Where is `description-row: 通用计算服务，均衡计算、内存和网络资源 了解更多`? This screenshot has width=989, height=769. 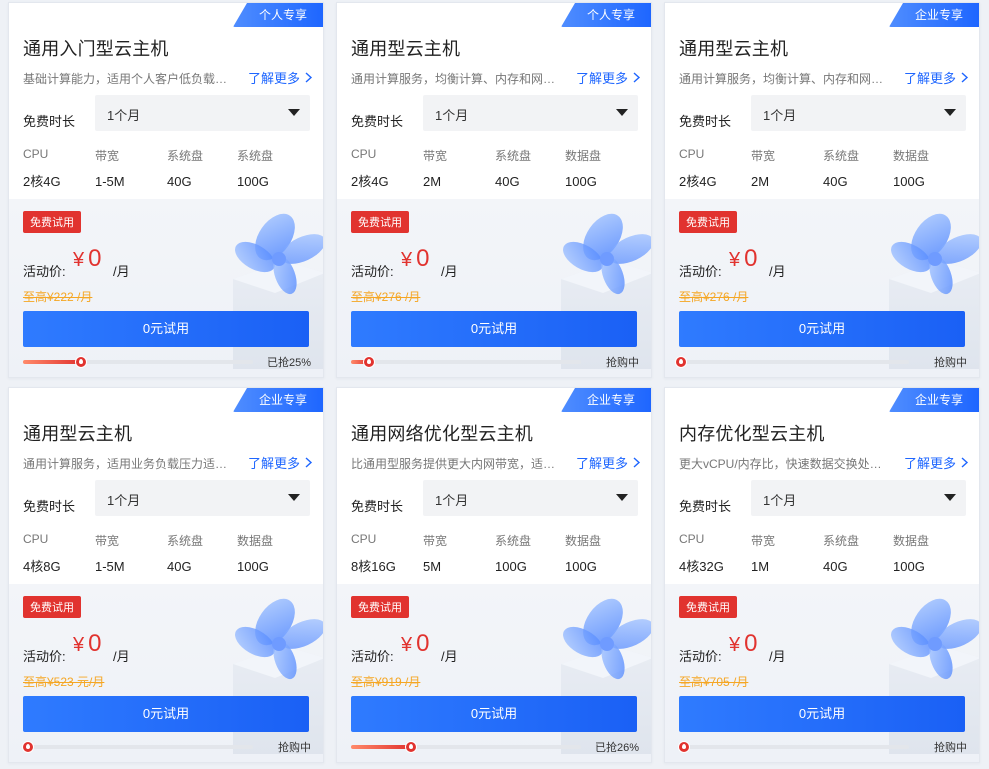
description-row: 通用计算服务，均衡计算、内存和网络资源 了解更多 is located at coordinates (824, 78).